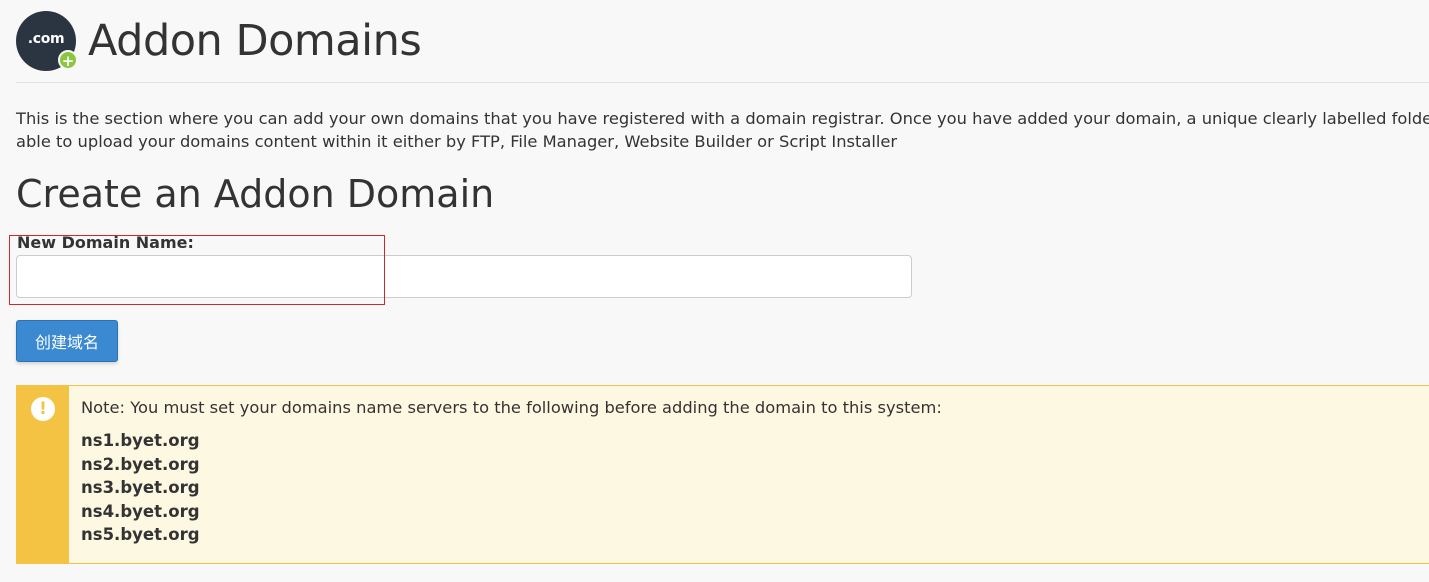  What do you see at coordinates (140, 511) in the screenshot?
I see `nameserver-item: ns4.byet.org` at bounding box center [140, 511].